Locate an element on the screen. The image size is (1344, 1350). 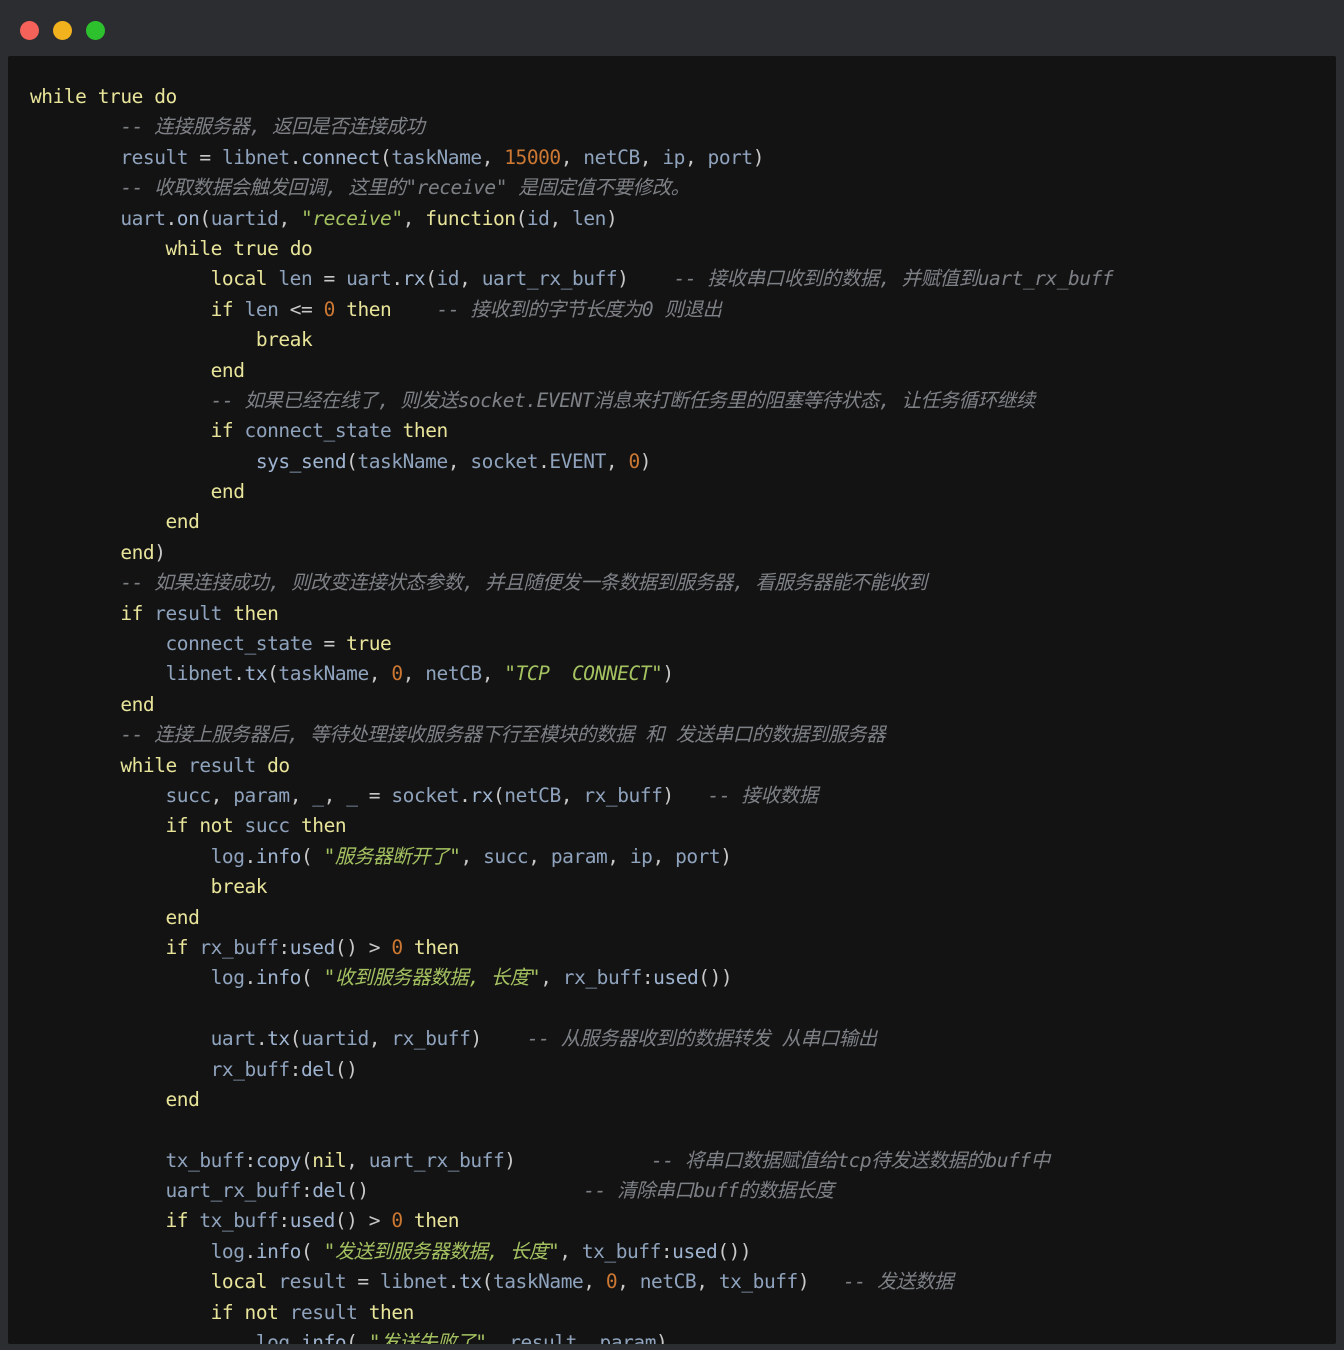
code-token-fn: del is located at coordinates (317, 1069).